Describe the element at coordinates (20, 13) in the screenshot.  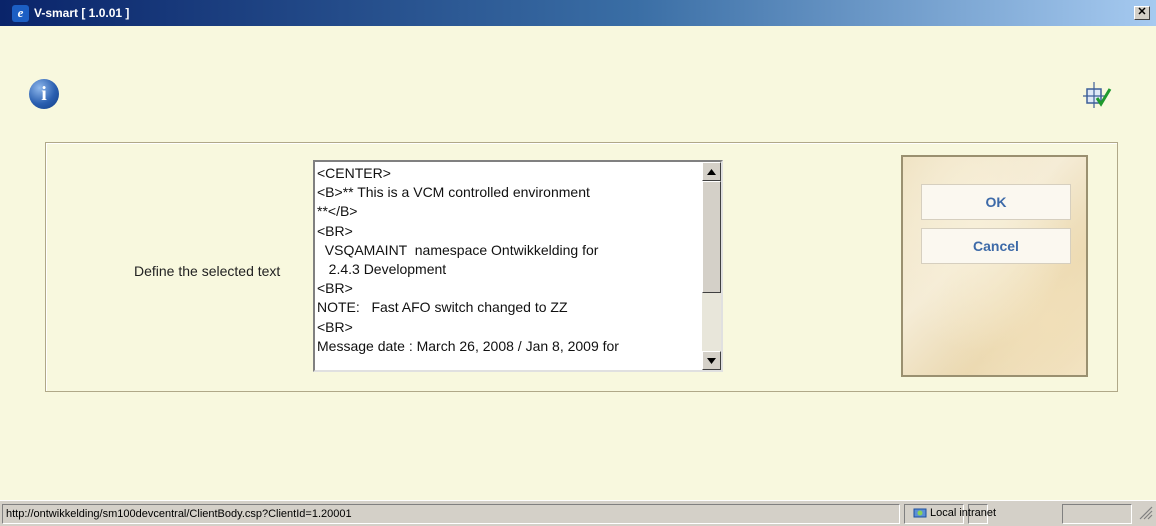
I see `ie-icon: e` at that location.